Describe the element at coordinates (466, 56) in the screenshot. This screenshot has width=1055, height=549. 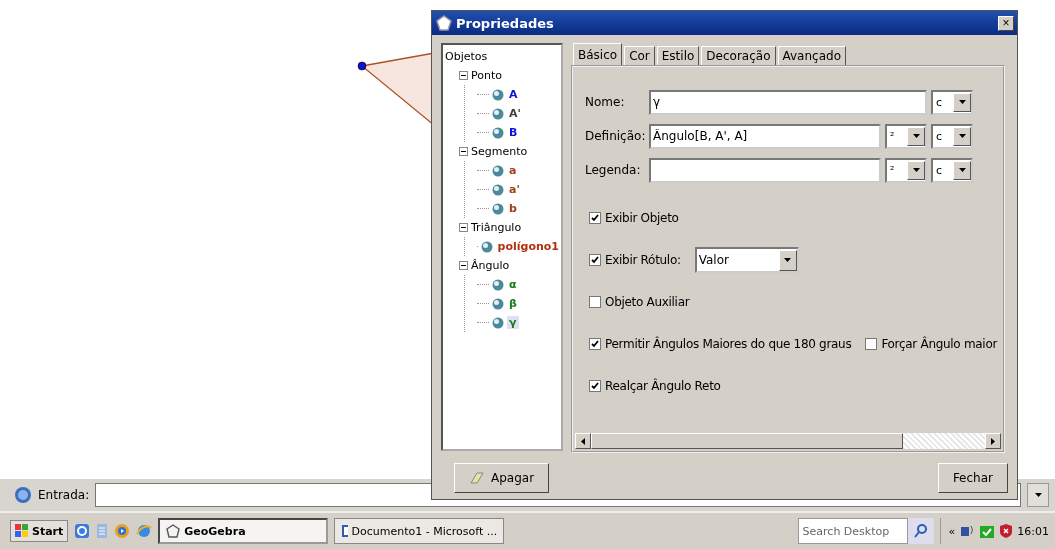
I see `tree-item: Objetos` at that location.